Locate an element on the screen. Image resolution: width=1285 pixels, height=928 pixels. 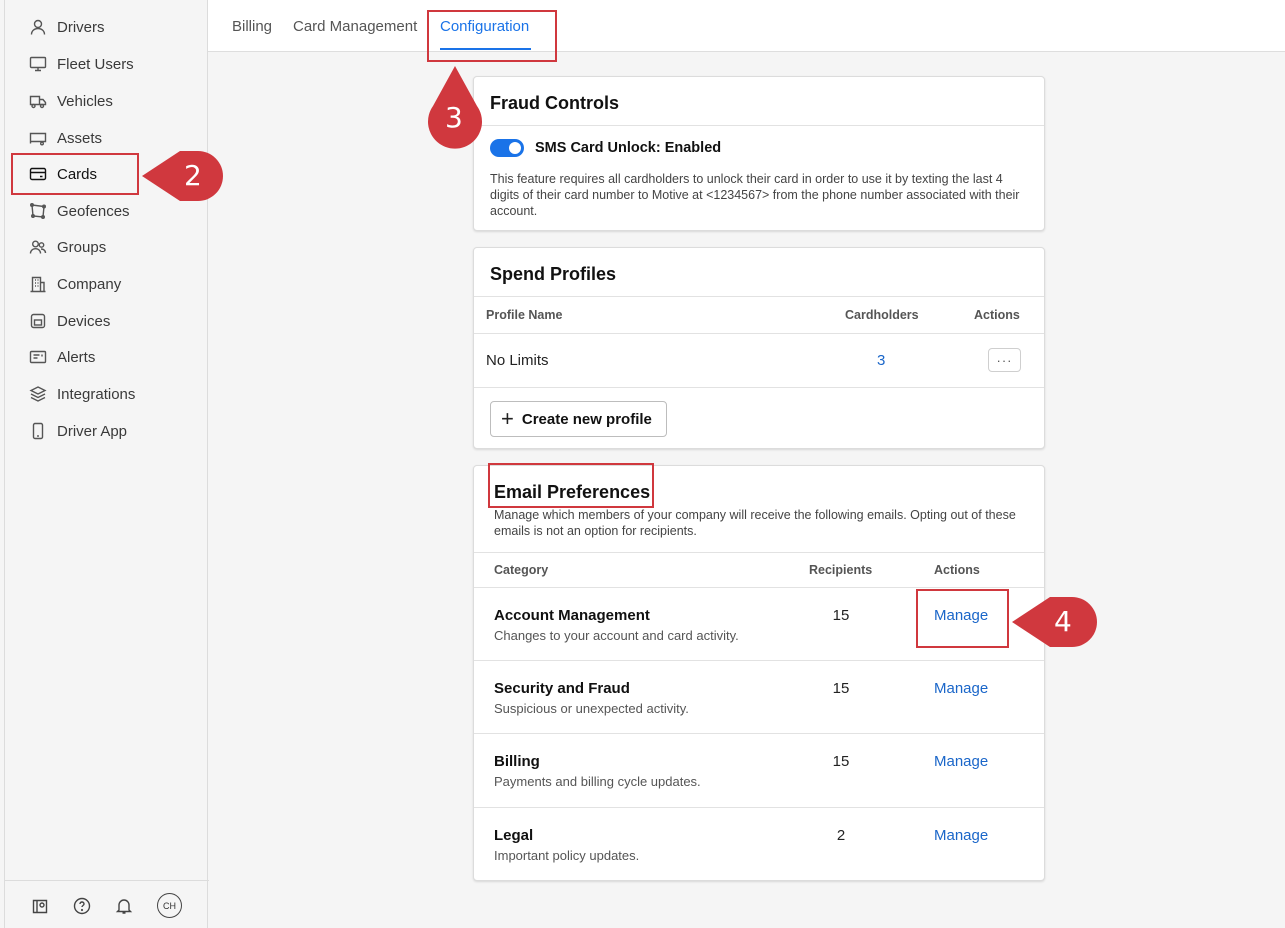
layers-icon is located at coordinates (38, 394).